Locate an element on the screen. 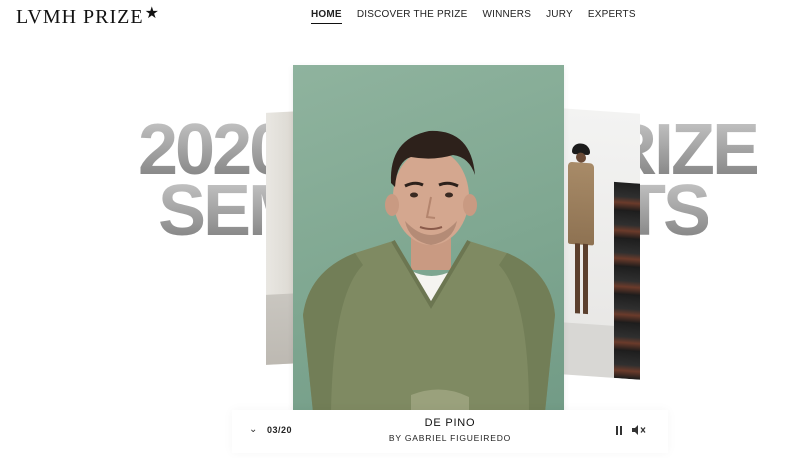 The height and width of the screenshot is (458, 800). next-slide-card is located at coordinates (599, 244).